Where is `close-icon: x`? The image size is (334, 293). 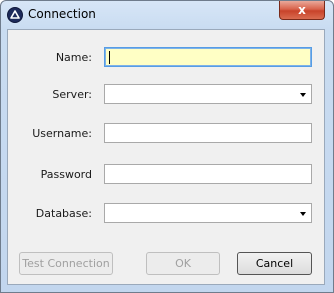
close-icon: x is located at coordinates (302, 10).